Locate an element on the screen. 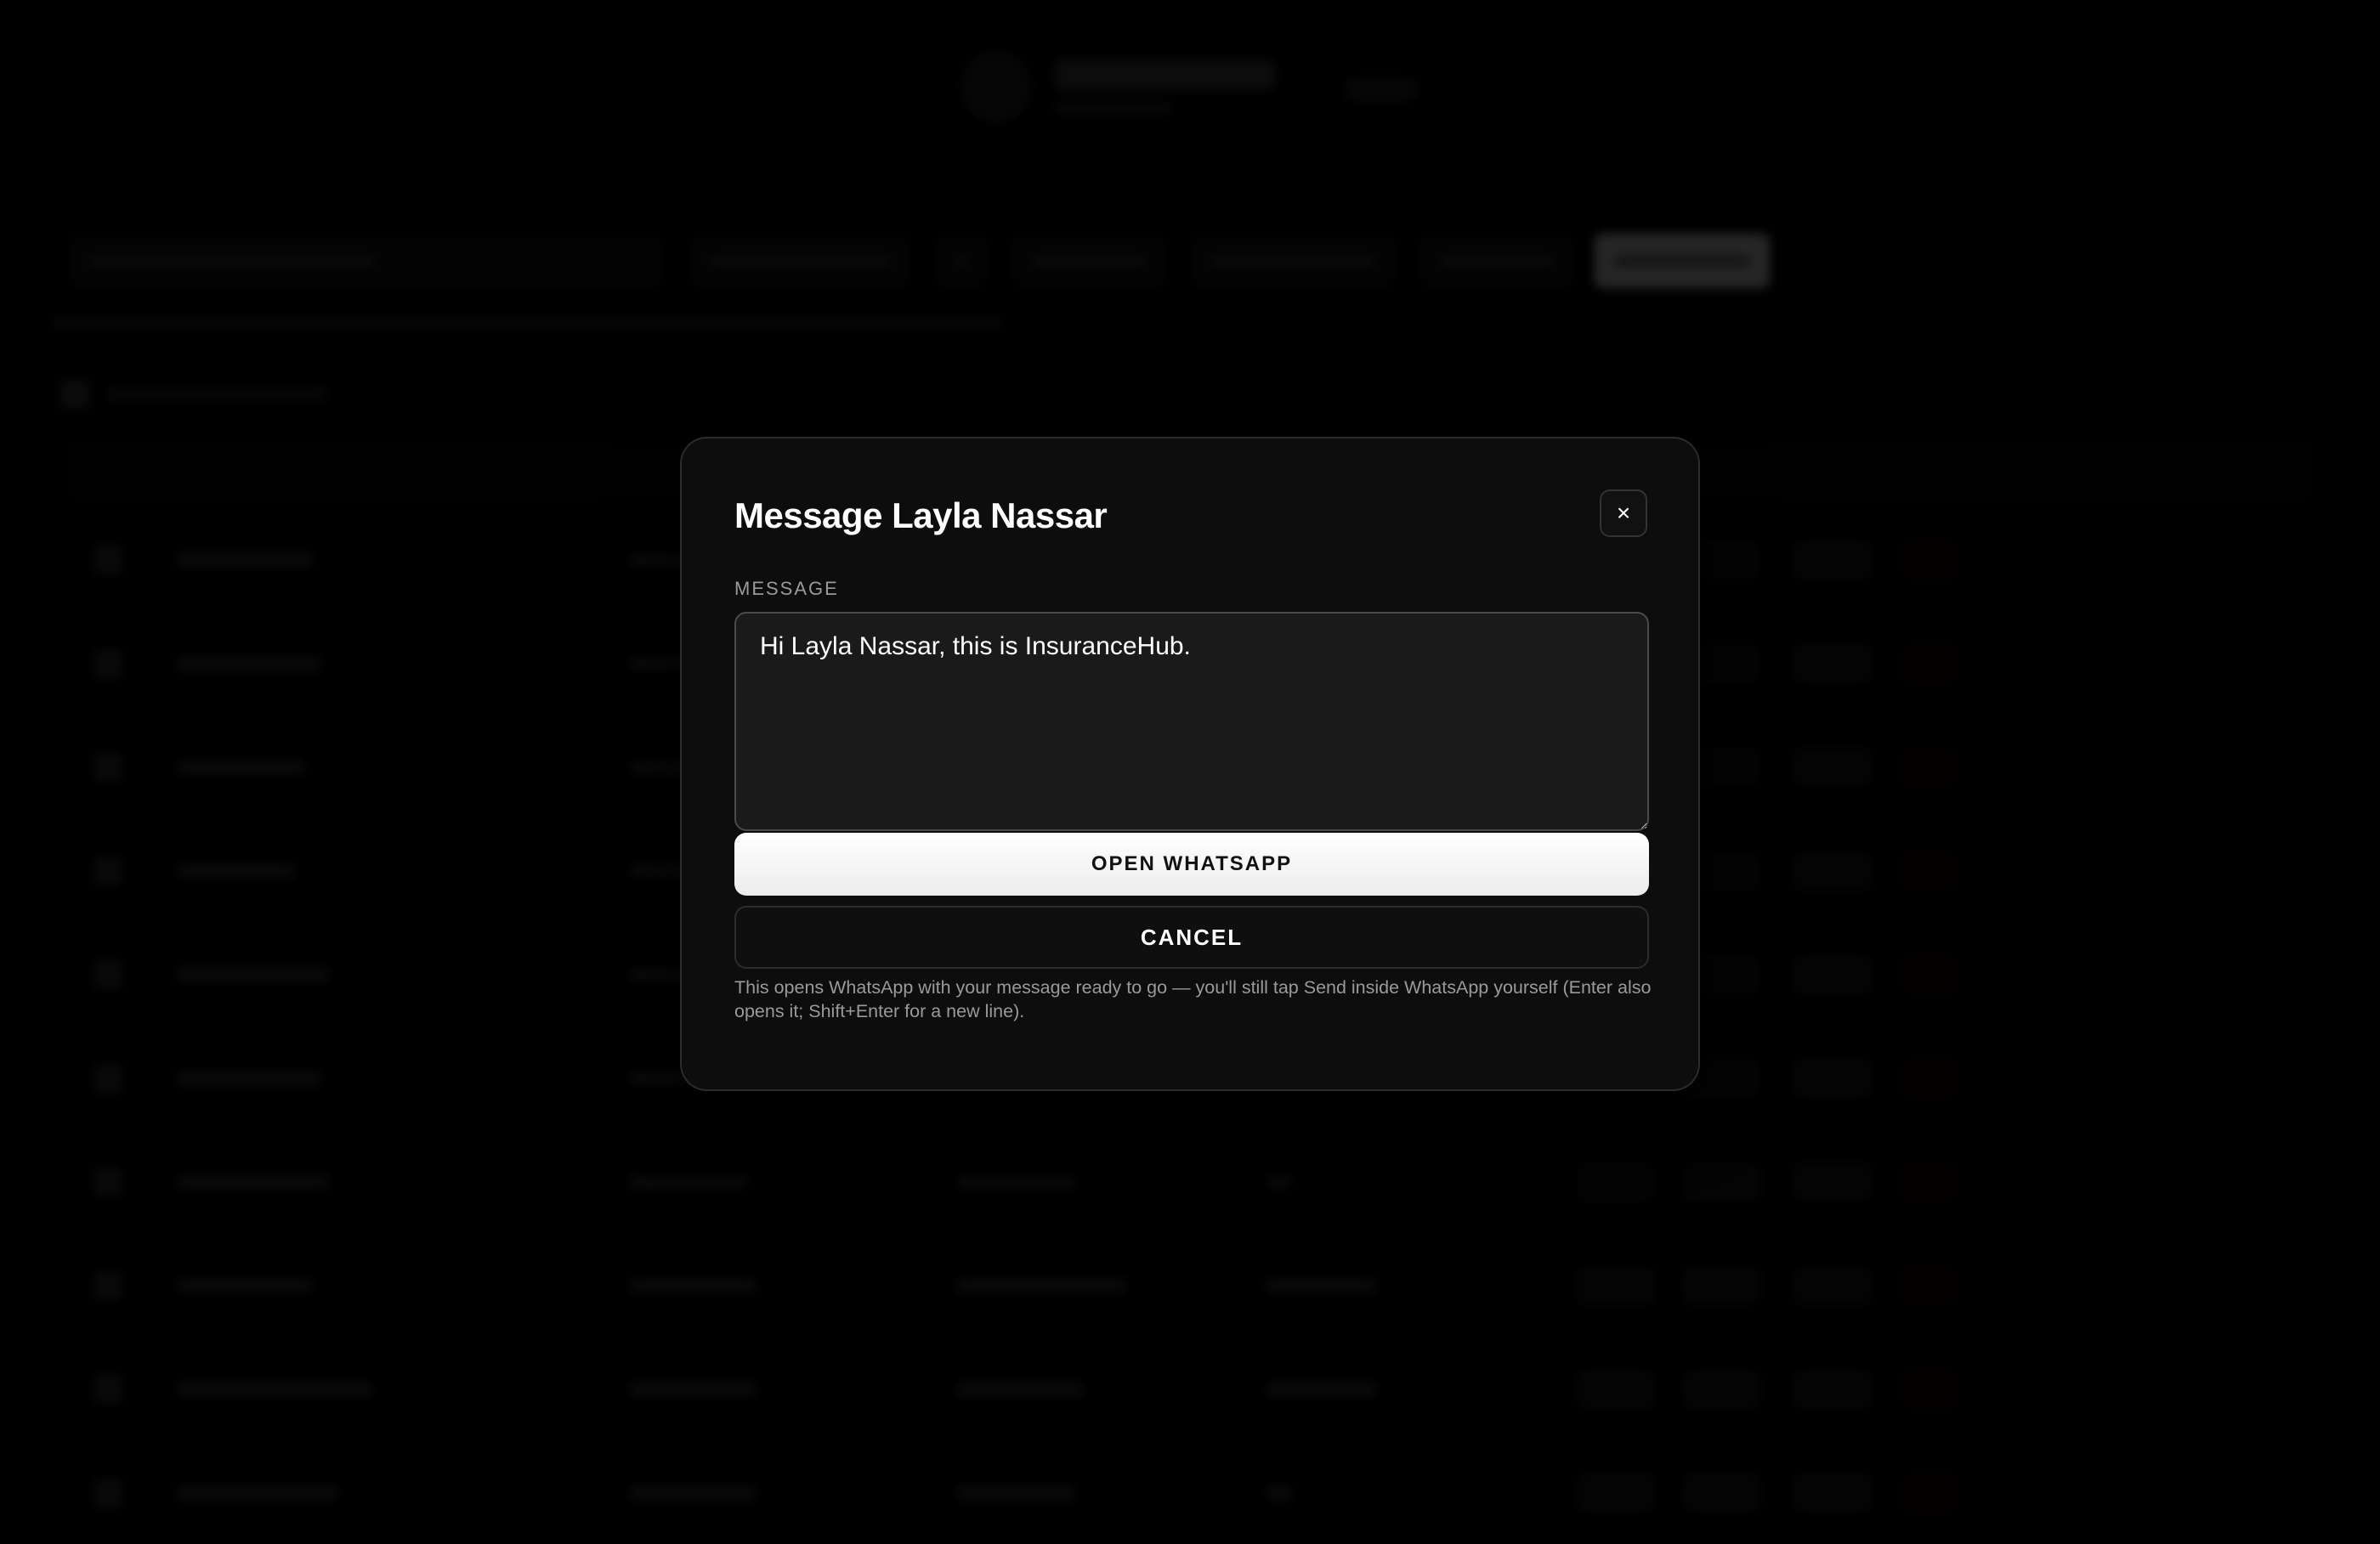 The height and width of the screenshot is (1544, 2380). close-button: × is located at coordinates (1623, 513).